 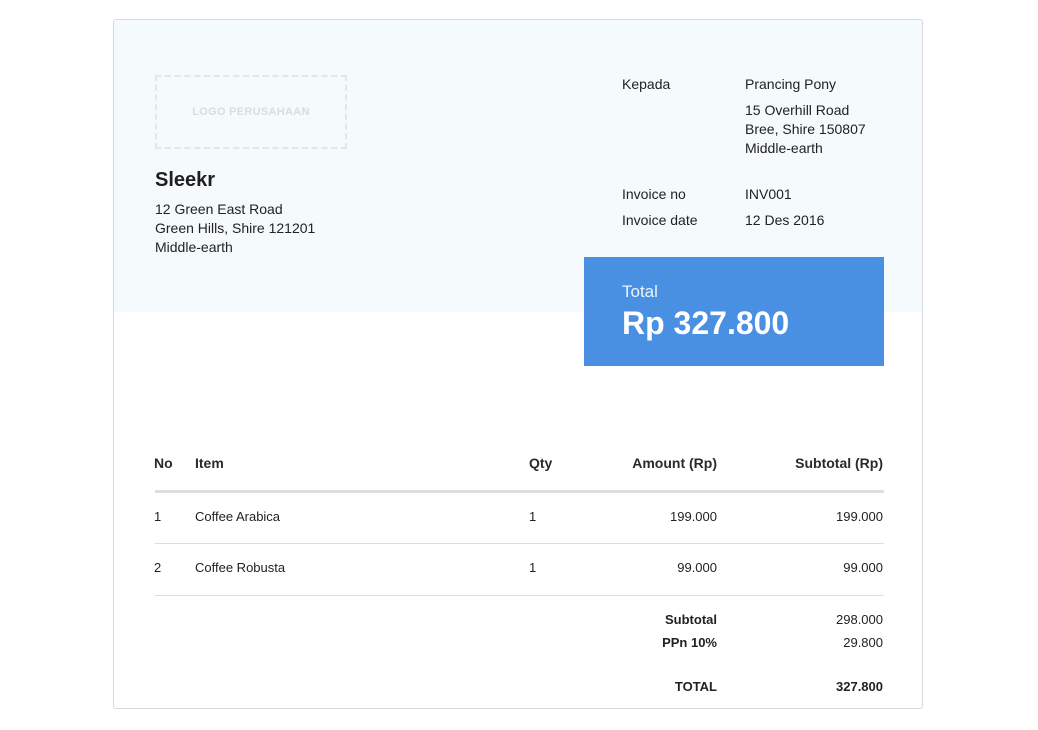 I want to click on total-box-label: Total, so click(x=640, y=291).